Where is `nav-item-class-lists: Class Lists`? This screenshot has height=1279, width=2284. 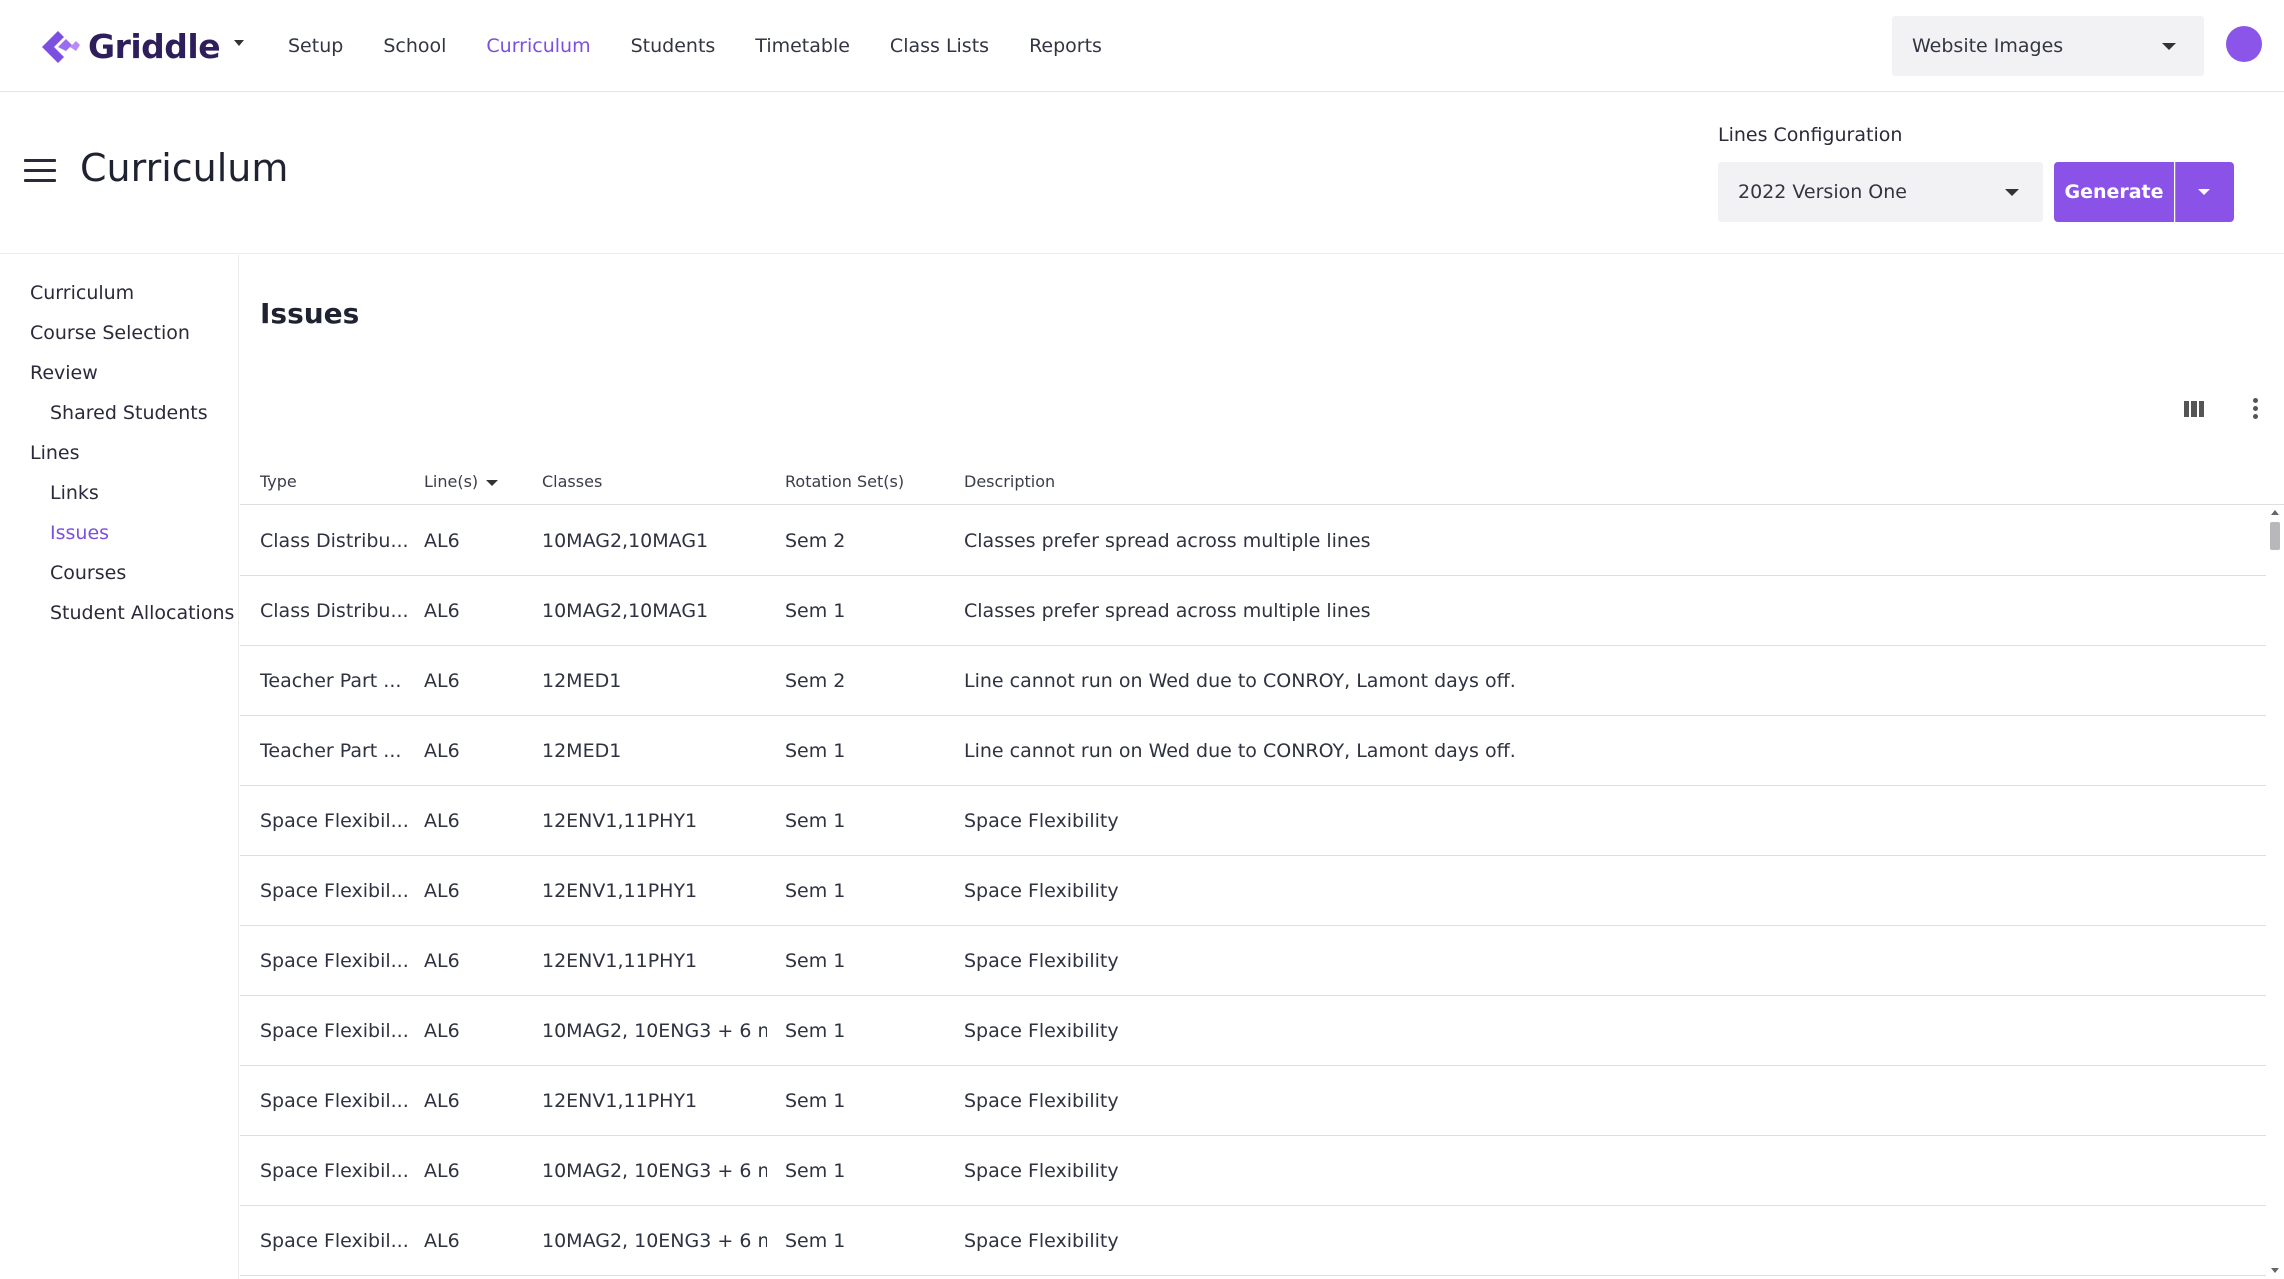
nav-item-class-lists: Class Lists is located at coordinates (939, 46).